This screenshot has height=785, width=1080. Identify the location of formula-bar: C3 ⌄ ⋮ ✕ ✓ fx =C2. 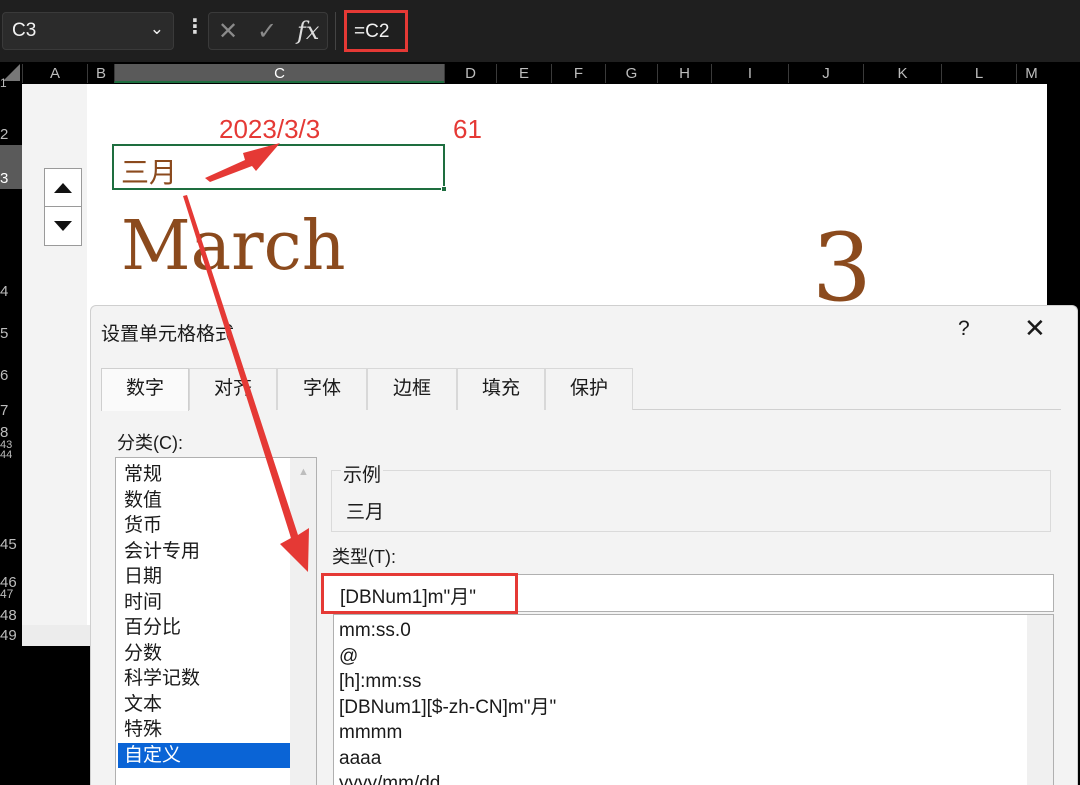
(540, 31).